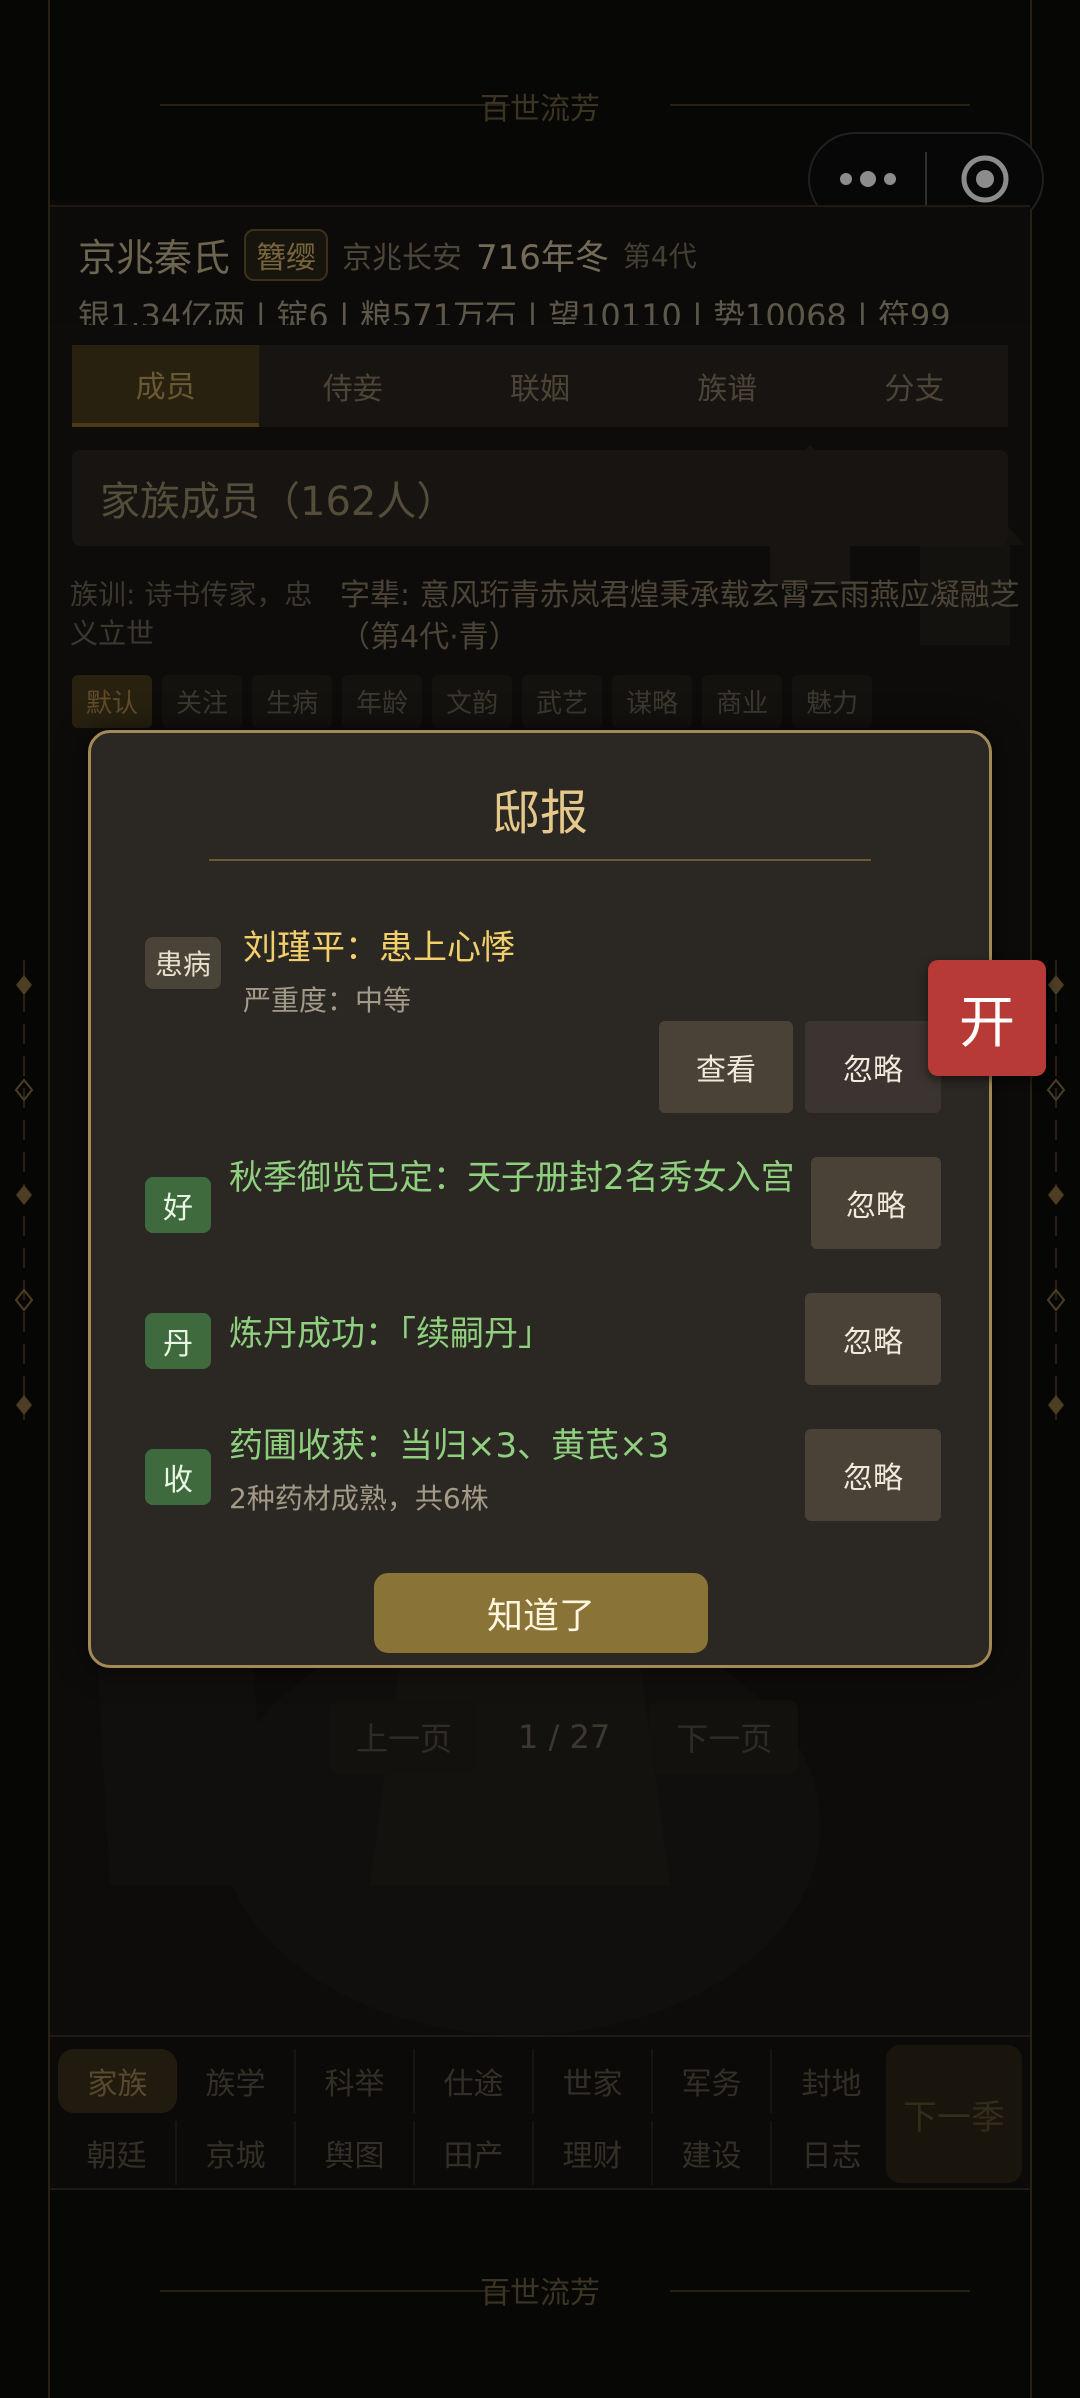 Image resolution: width=1080 pixels, height=2398 pixels. Describe the element at coordinates (512, 1178) in the screenshot. I see `notice-title: 秋季御览已定：天子册封2名秀女入宫` at that location.